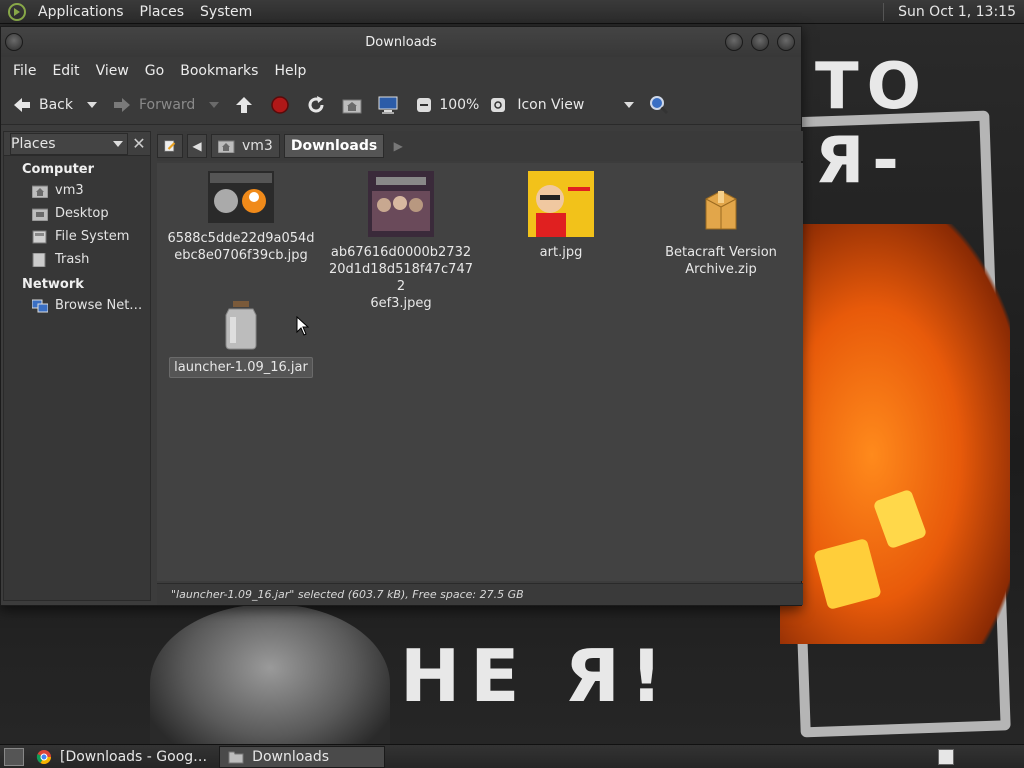 This screenshot has width=1024, height=768. I want to click on sidebar-section-network: Network, so click(53, 284).